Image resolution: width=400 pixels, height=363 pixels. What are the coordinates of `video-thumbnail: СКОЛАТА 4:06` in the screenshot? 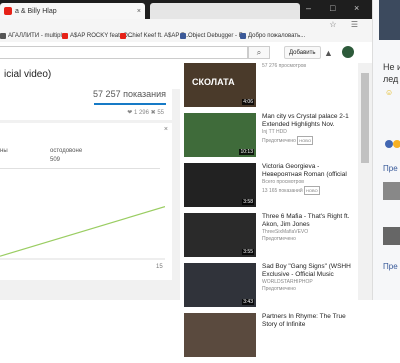 It's located at (220, 85).